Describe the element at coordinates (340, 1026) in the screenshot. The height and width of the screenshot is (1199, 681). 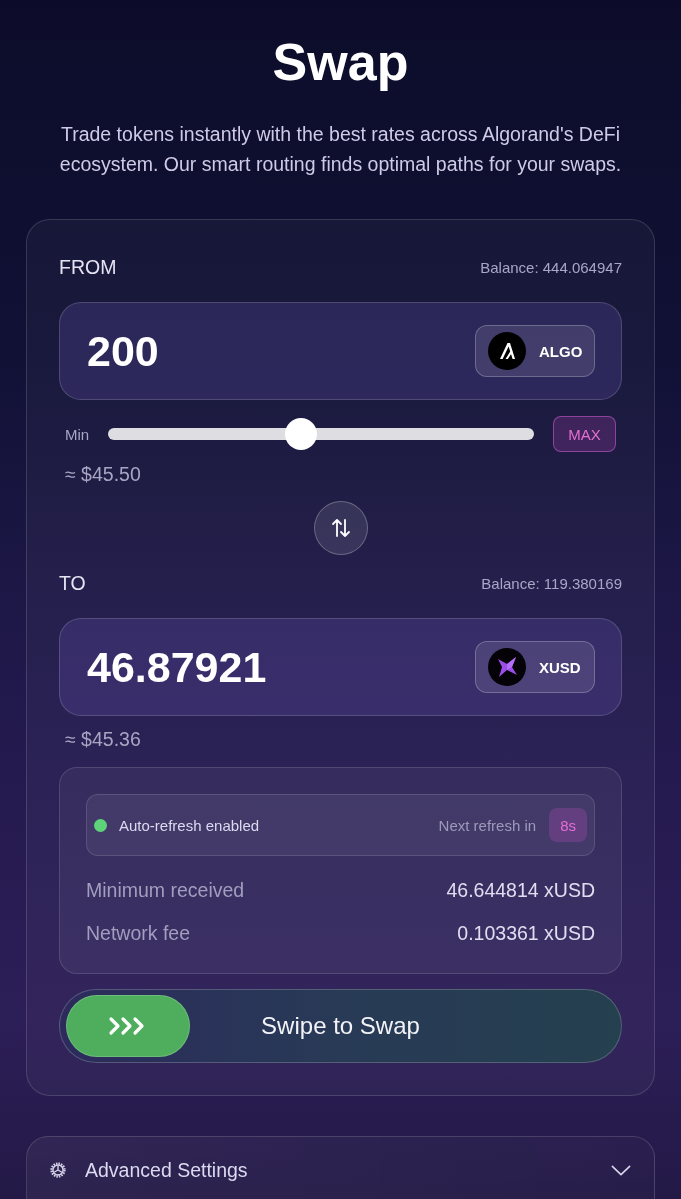
I see `swipe-to-swap-control: Swipe to Swap` at that location.